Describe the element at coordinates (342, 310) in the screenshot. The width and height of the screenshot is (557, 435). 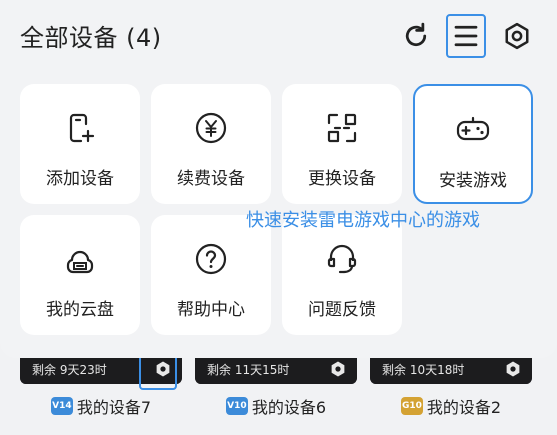
I see `tile-label: 问题反馈` at that location.